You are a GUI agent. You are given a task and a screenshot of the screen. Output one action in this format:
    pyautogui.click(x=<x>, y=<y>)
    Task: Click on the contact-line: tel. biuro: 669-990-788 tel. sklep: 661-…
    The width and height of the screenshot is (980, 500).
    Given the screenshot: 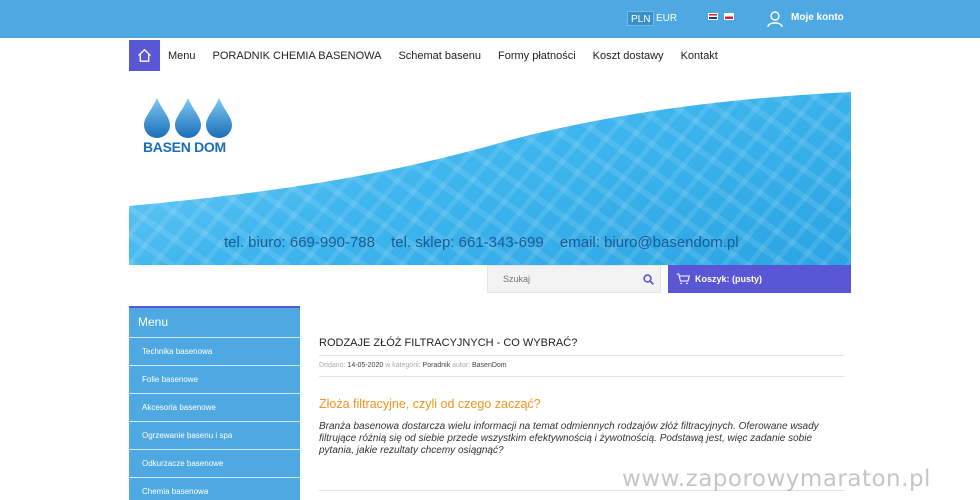 What is the action you would take?
    pyautogui.click(x=487, y=242)
    